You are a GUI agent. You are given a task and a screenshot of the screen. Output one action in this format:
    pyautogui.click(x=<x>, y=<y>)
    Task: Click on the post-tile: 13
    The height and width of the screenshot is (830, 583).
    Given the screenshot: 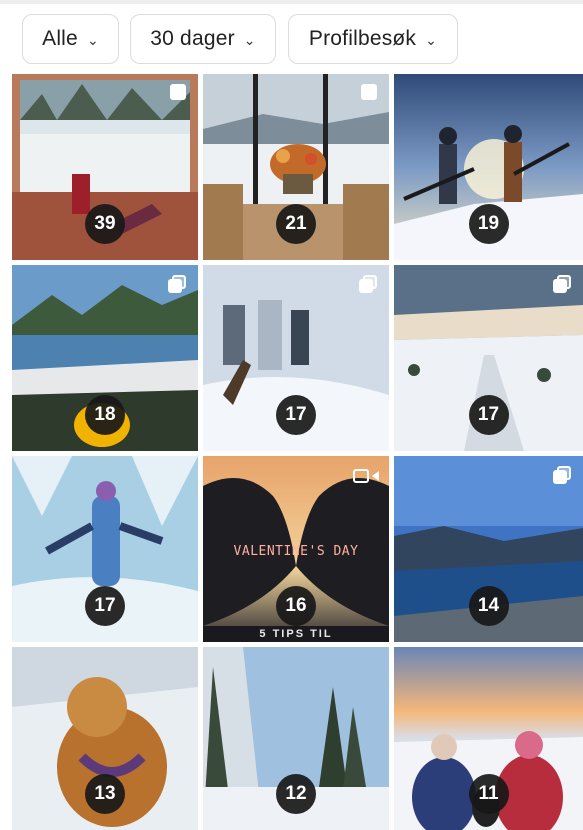 What is the action you would take?
    pyautogui.click(x=105, y=738)
    